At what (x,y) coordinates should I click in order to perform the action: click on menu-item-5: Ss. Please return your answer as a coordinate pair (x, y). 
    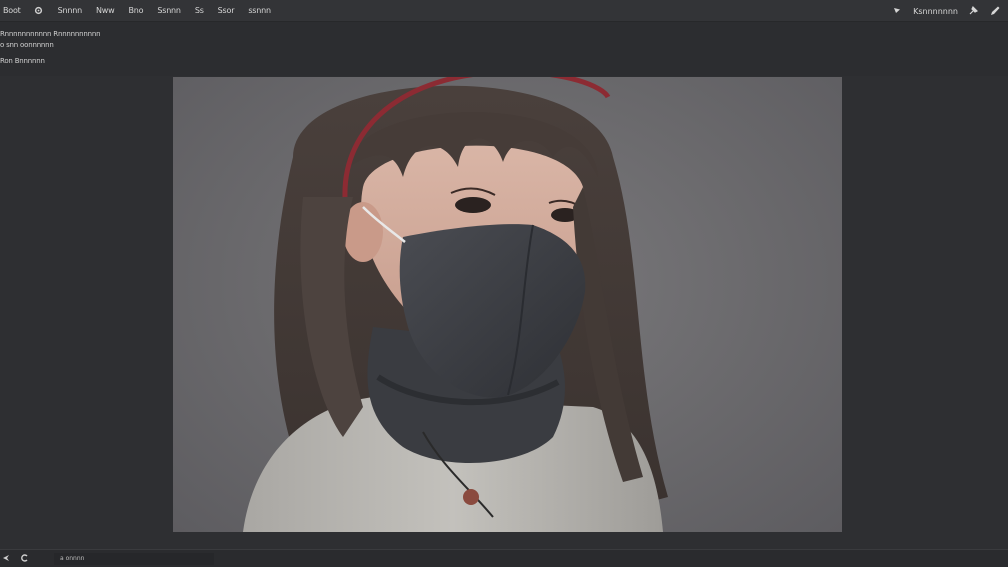
    Looking at the image, I should click on (199, 10).